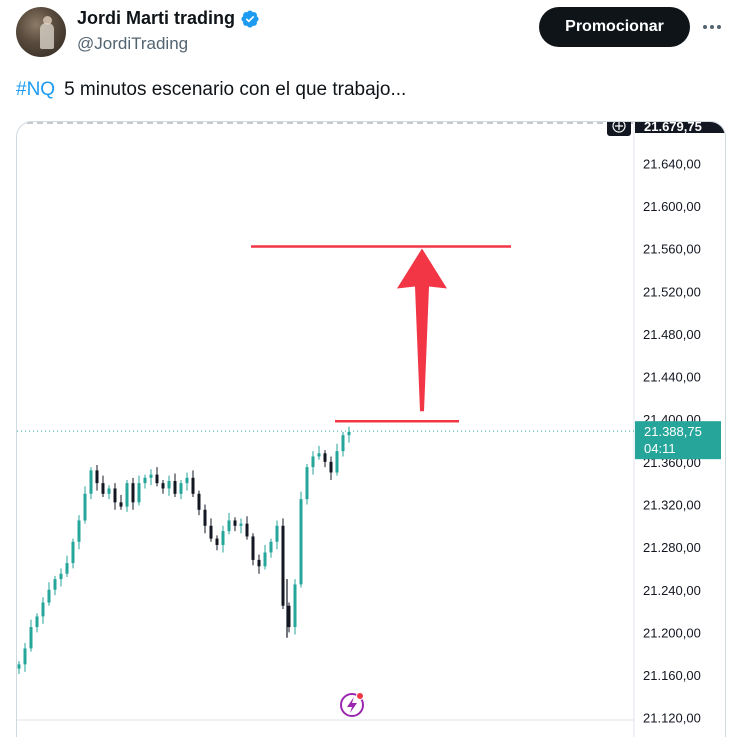  Describe the element at coordinates (35, 89) in the screenshot. I see `hashtag-link: #NQ` at that location.